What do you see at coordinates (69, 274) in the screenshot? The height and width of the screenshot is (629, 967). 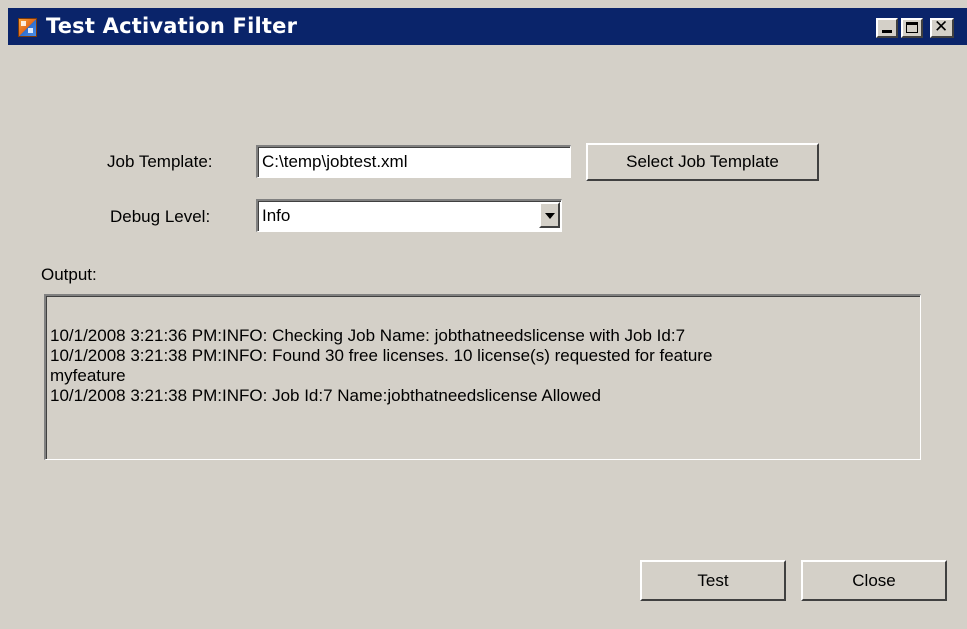 I see `output-label: Output:` at bounding box center [69, 274].